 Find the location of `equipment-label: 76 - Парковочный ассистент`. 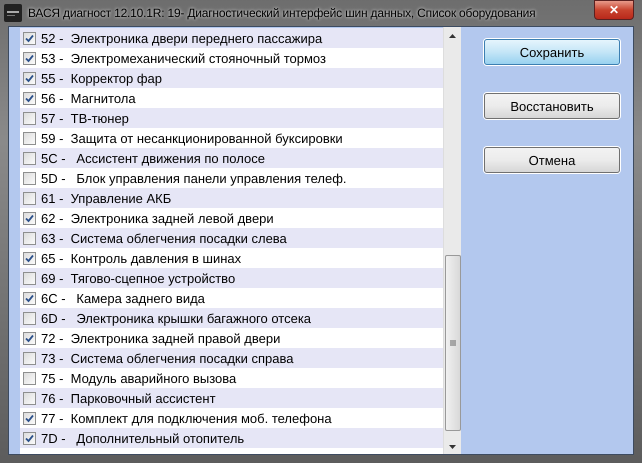

equipment-label: 76 - Парковочный ассистент is located at coordinates (128, 398).